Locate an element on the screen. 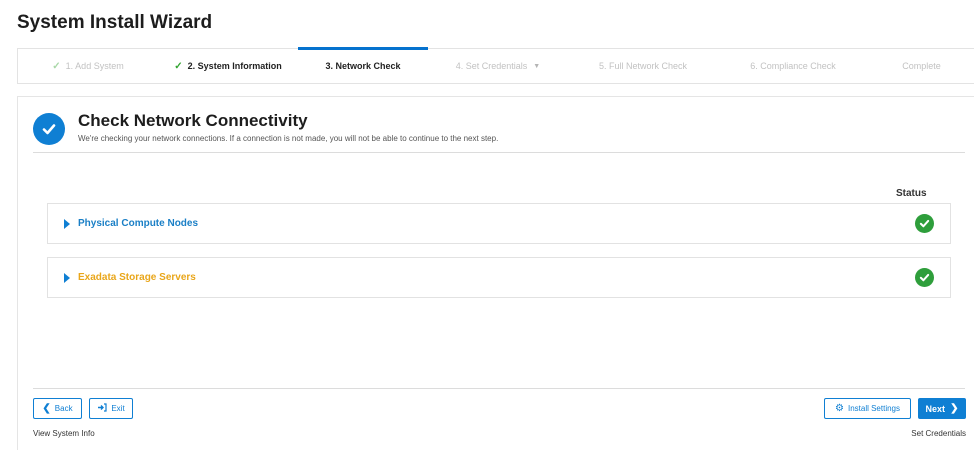 This screenshot has height=450, width=974. status-column-header: Status is located at coordinates (911, 193).